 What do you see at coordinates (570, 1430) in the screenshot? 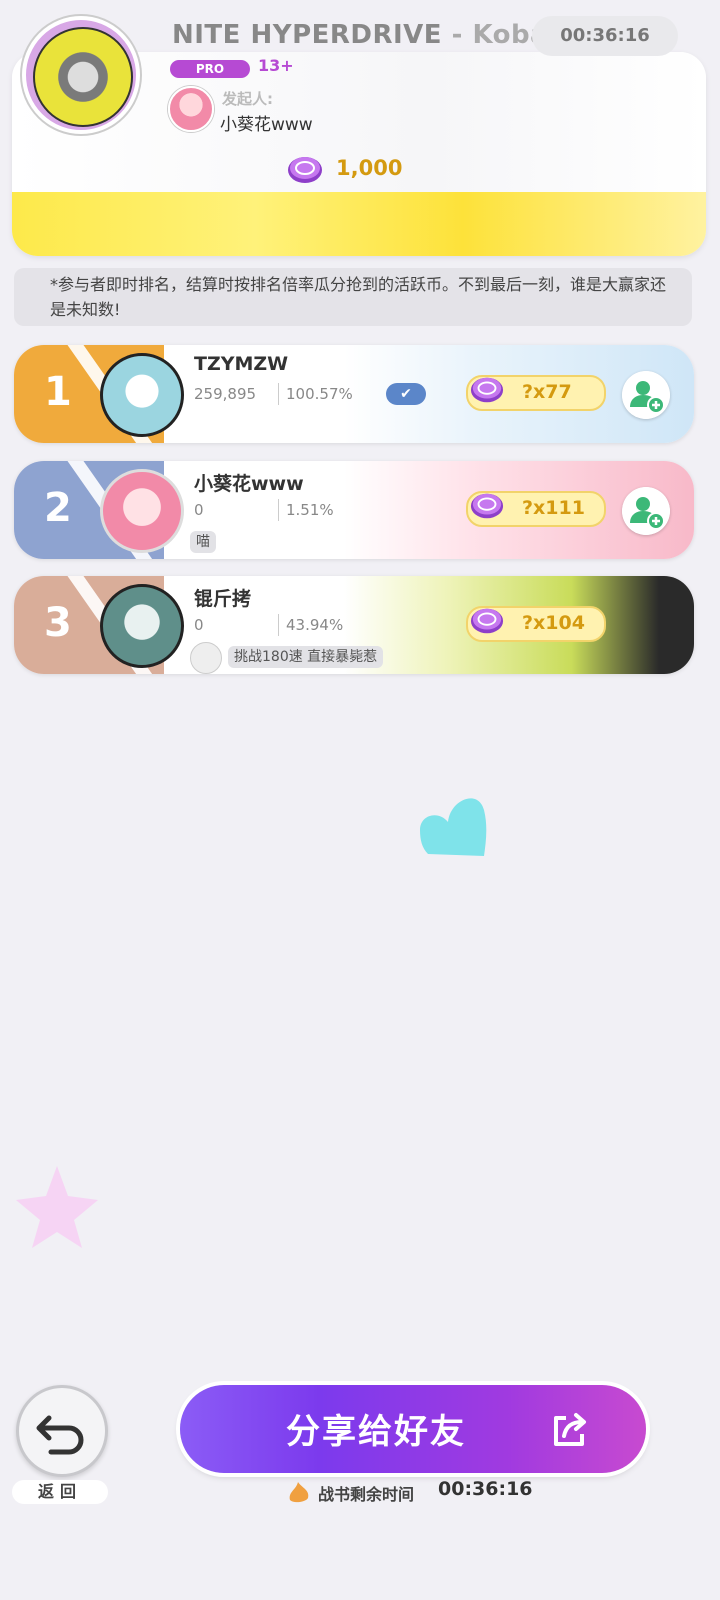
I see `share-icon` at bounding box center [570, 1430].